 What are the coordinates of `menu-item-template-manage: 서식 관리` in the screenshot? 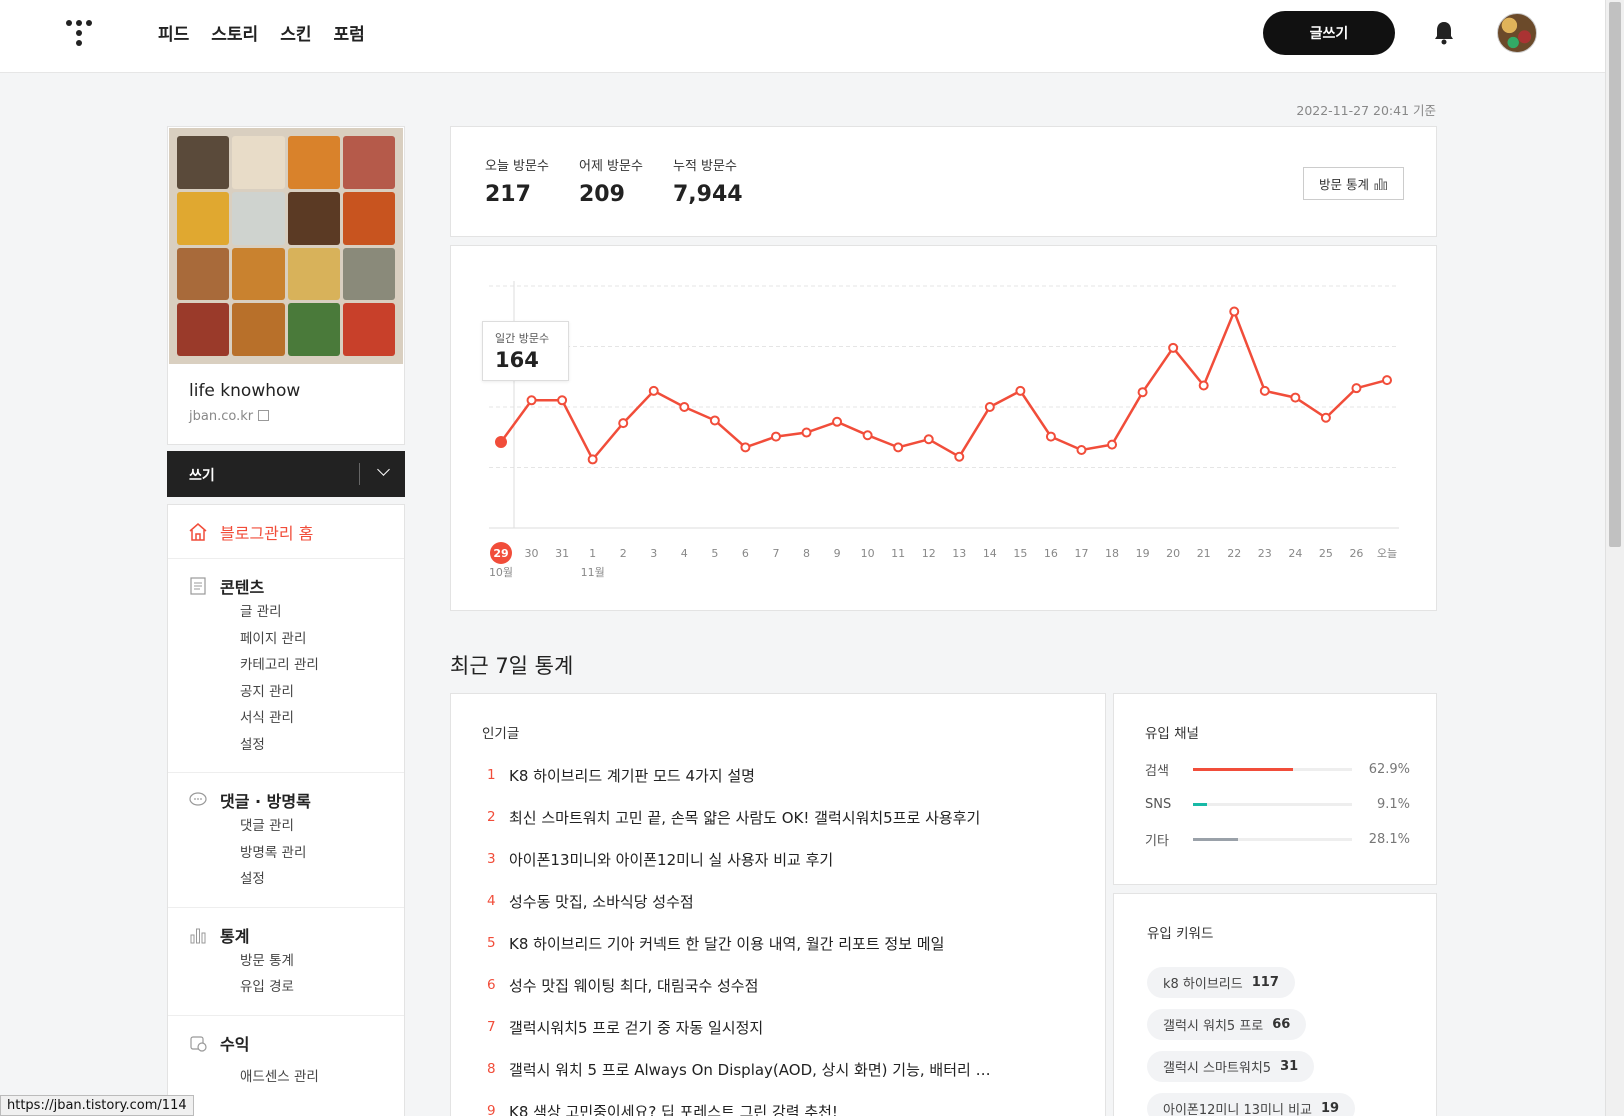 It's located at (322, 718).